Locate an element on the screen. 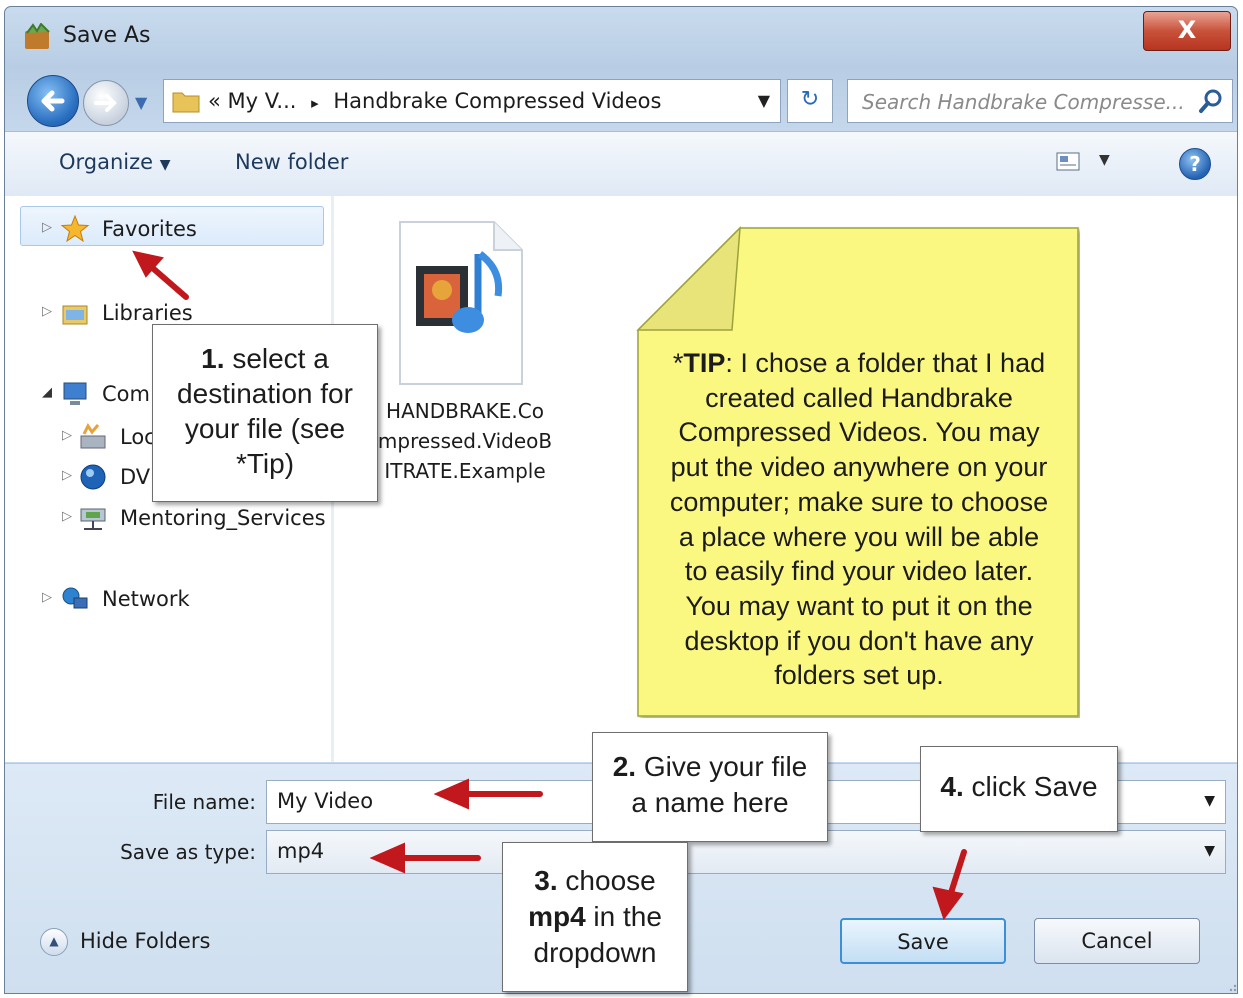 This screenshot has width=1243, height=998. callout-line: 1. select a is located at coordinates (265, 358).